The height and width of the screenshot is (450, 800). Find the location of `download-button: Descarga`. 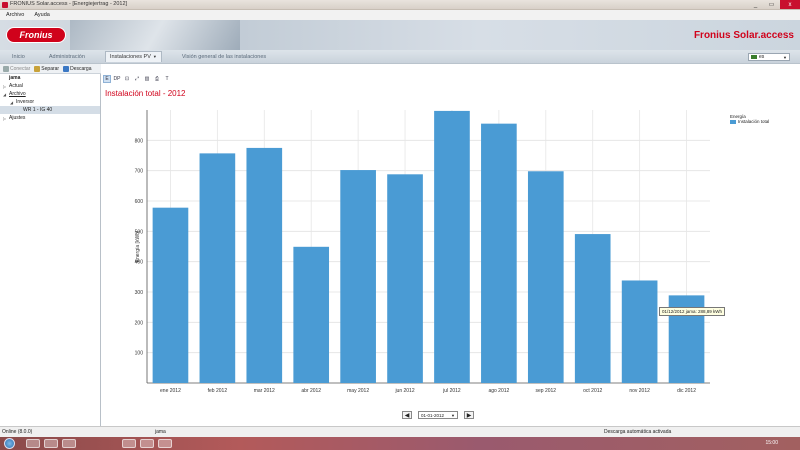

download-button: Descarga is located at coordinates (77, 68).